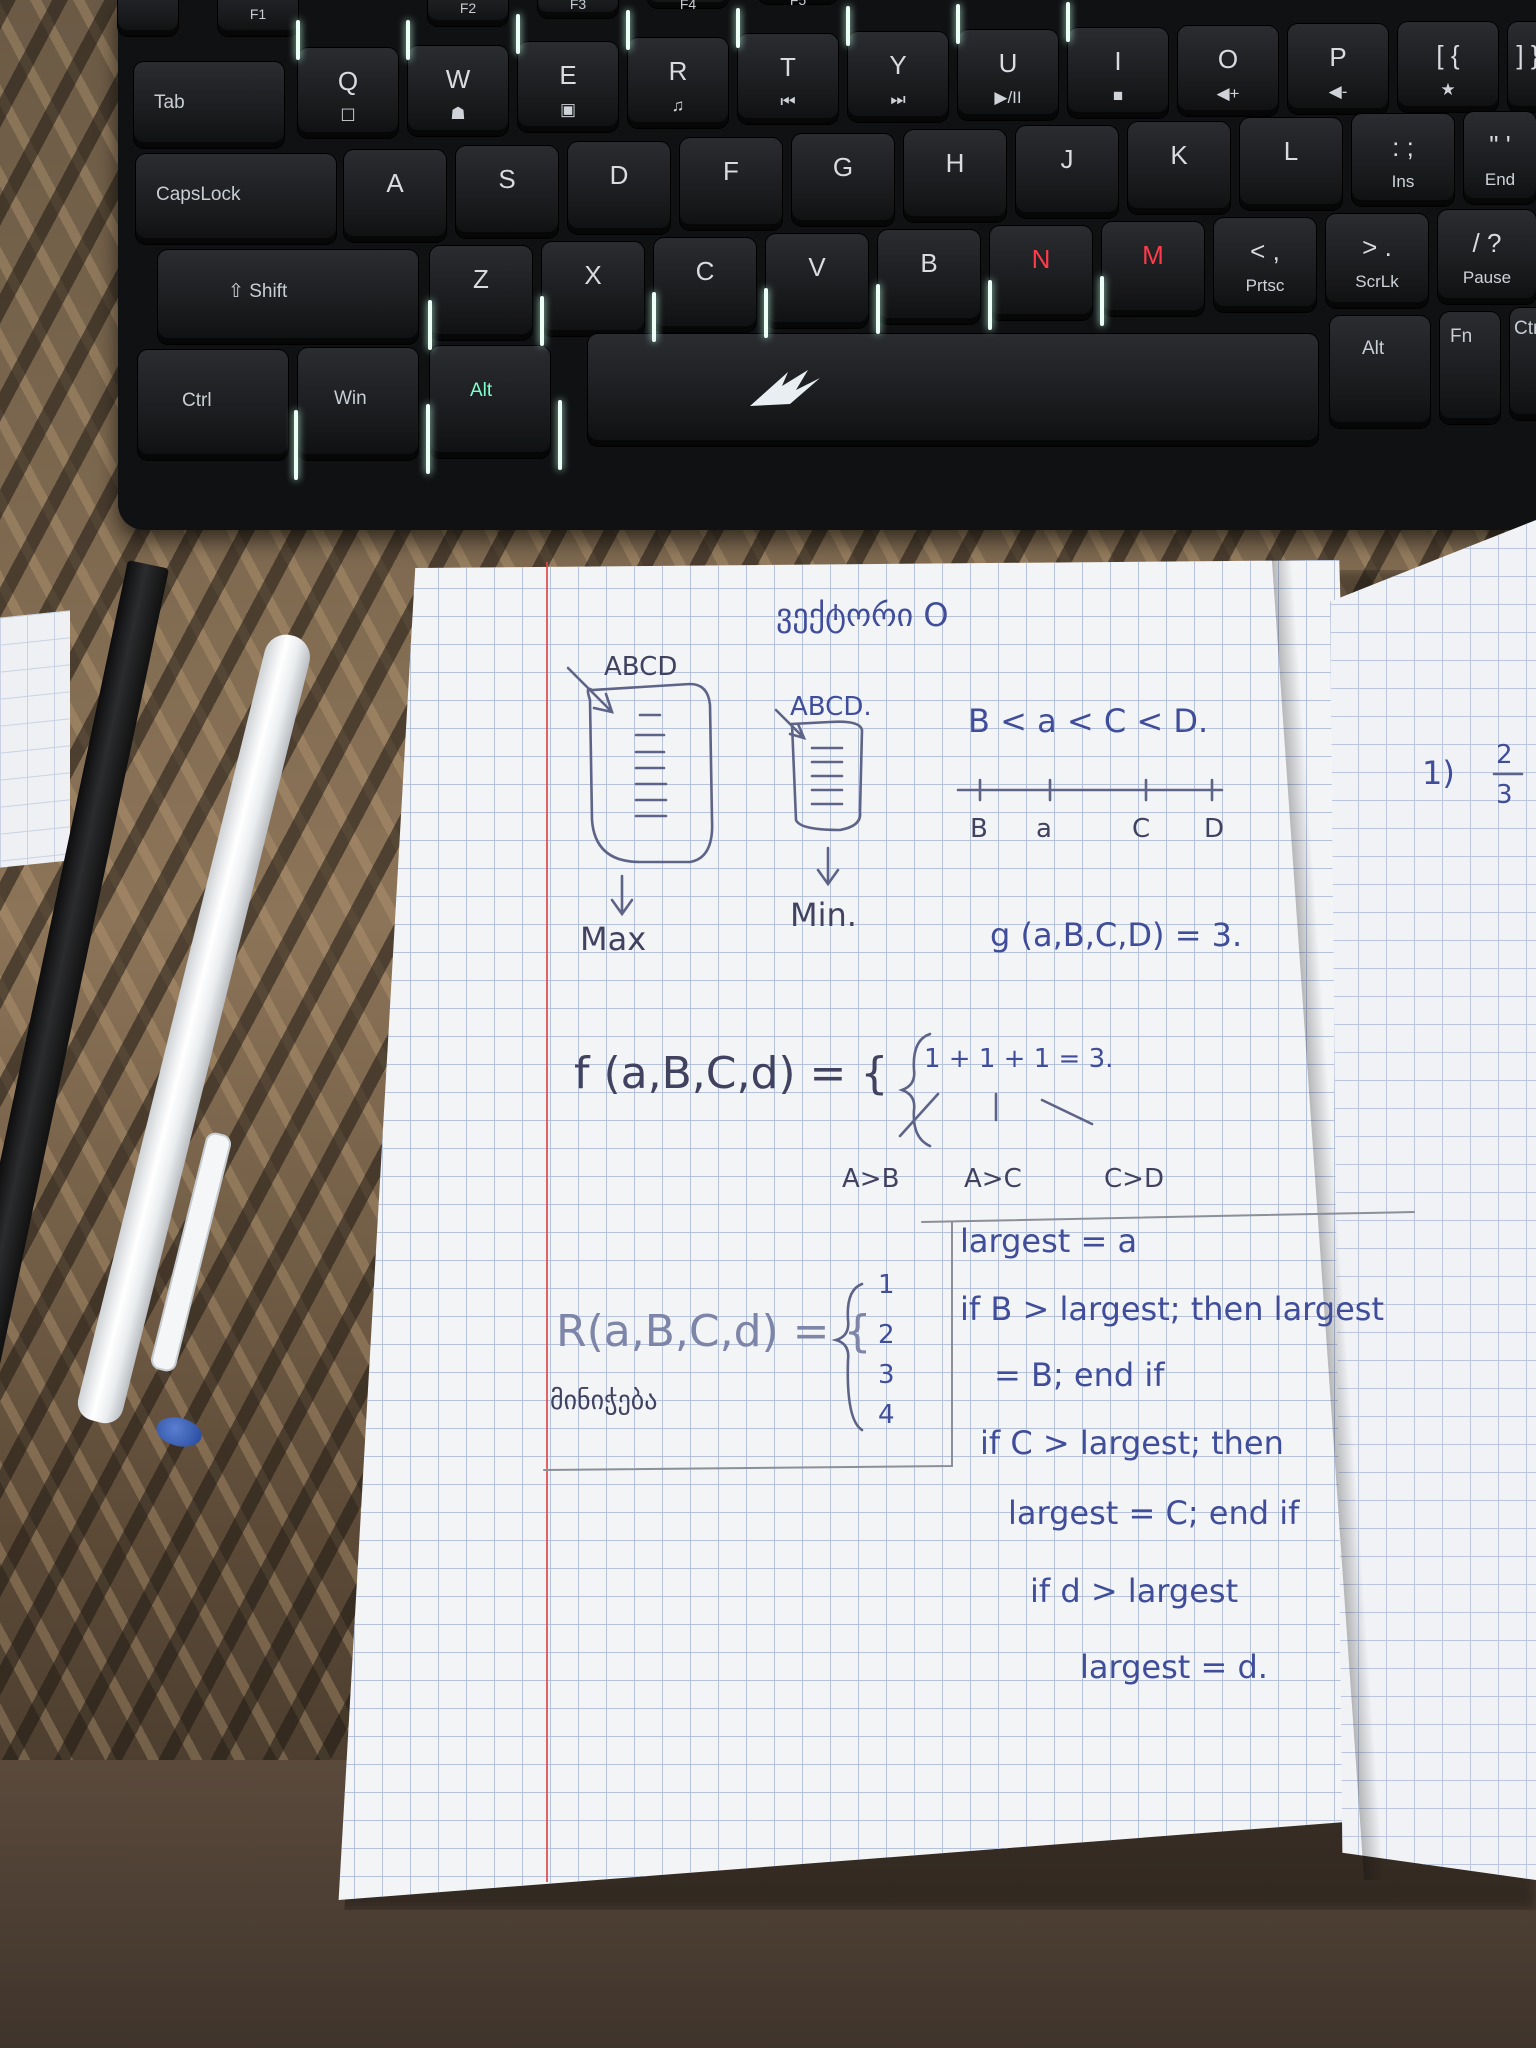 Image resolution: width=1536 pixels, height=2048 pixels. What do you see at coordinates (827, 776) in the screenshot?
I see `small-jar-fill-lines` at bounding box center [827, 776].